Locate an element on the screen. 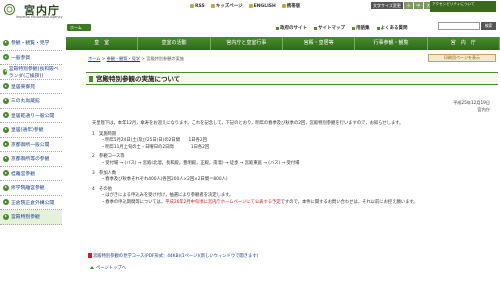  sidebar-item-kyoto-tour: 京都御所等の参観 is located at coordinates (31, 159).